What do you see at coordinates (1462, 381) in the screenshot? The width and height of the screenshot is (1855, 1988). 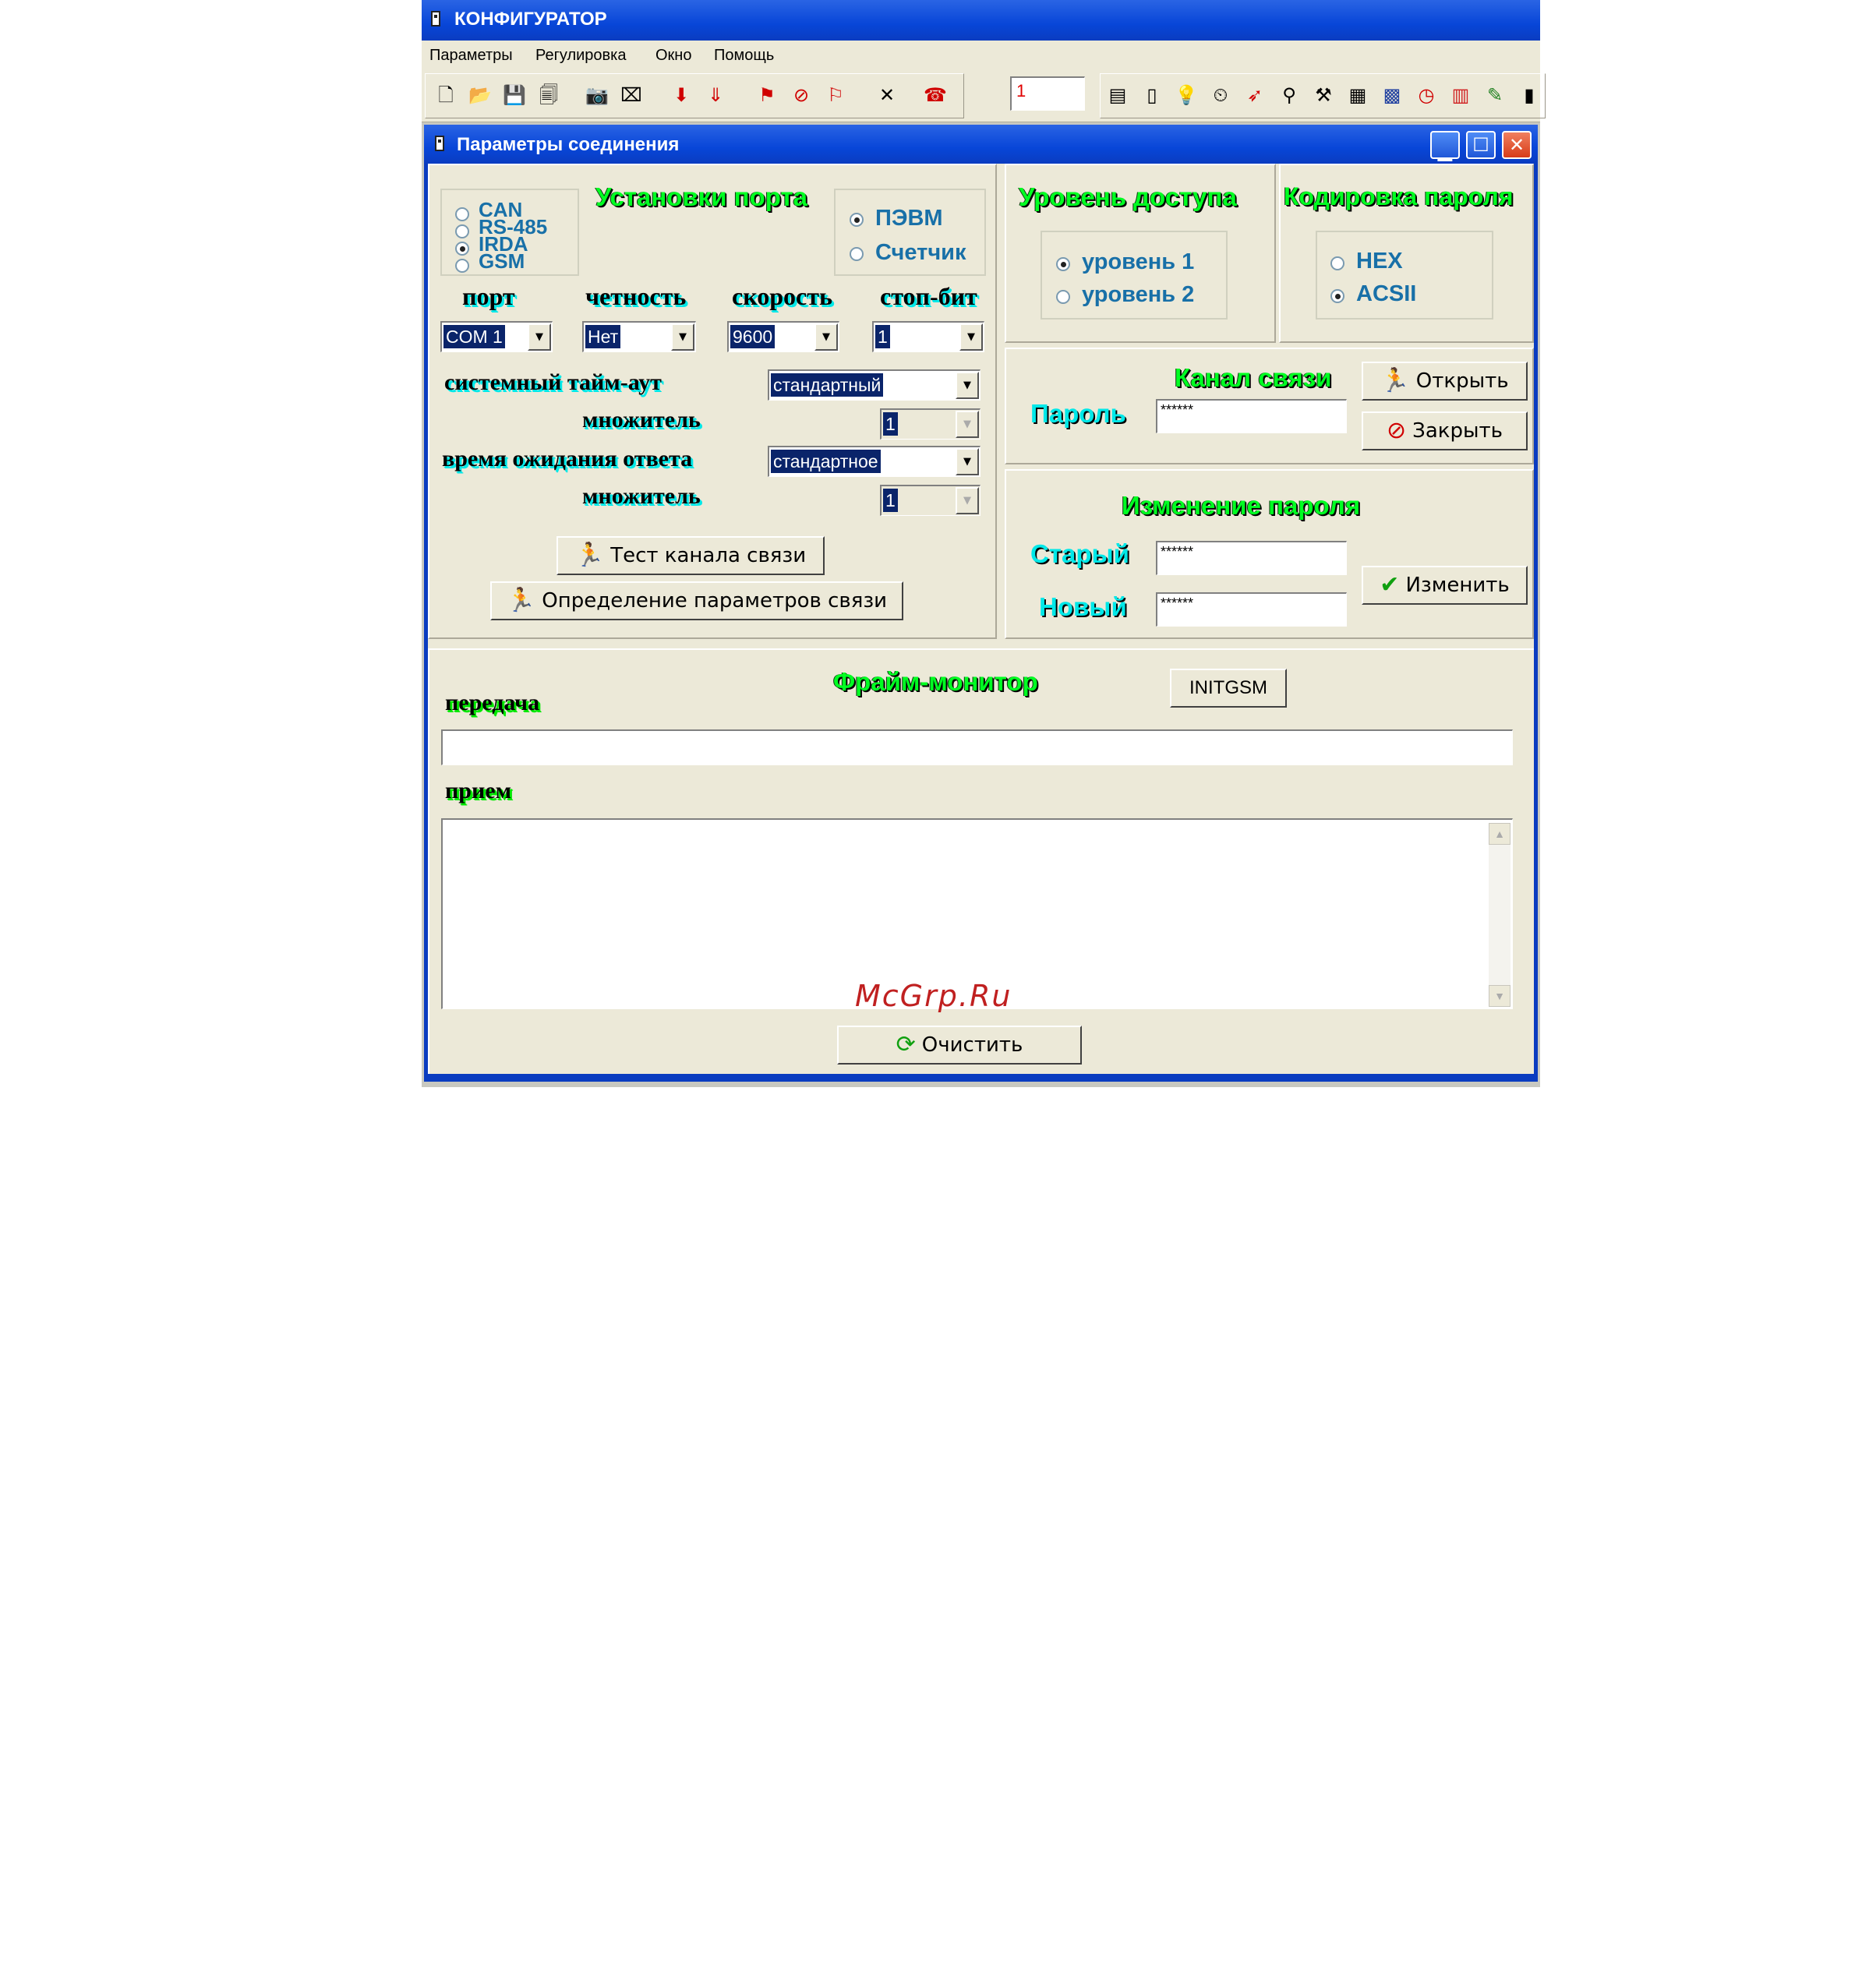 I see `open-label: Открыть` at bounding box center [1462, 381].